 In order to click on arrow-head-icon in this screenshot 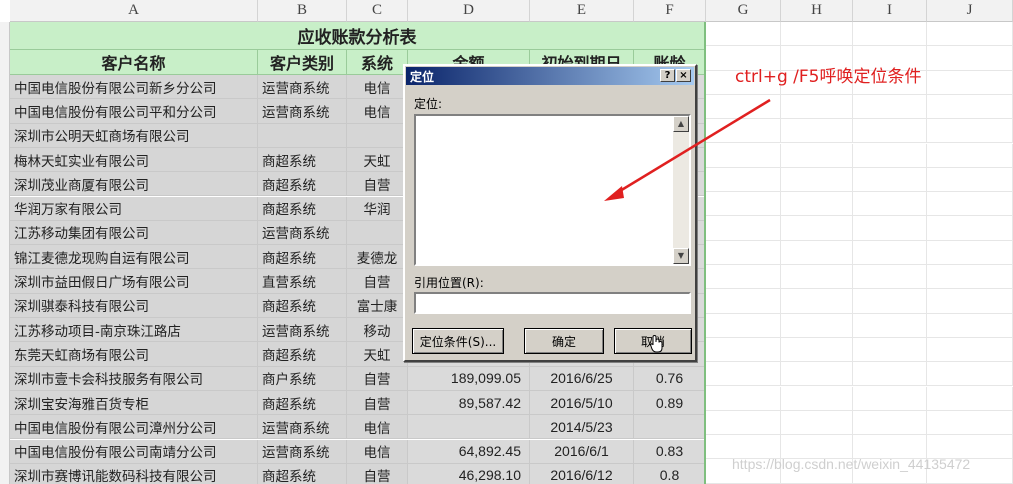, I will do `click(614, 193)`.